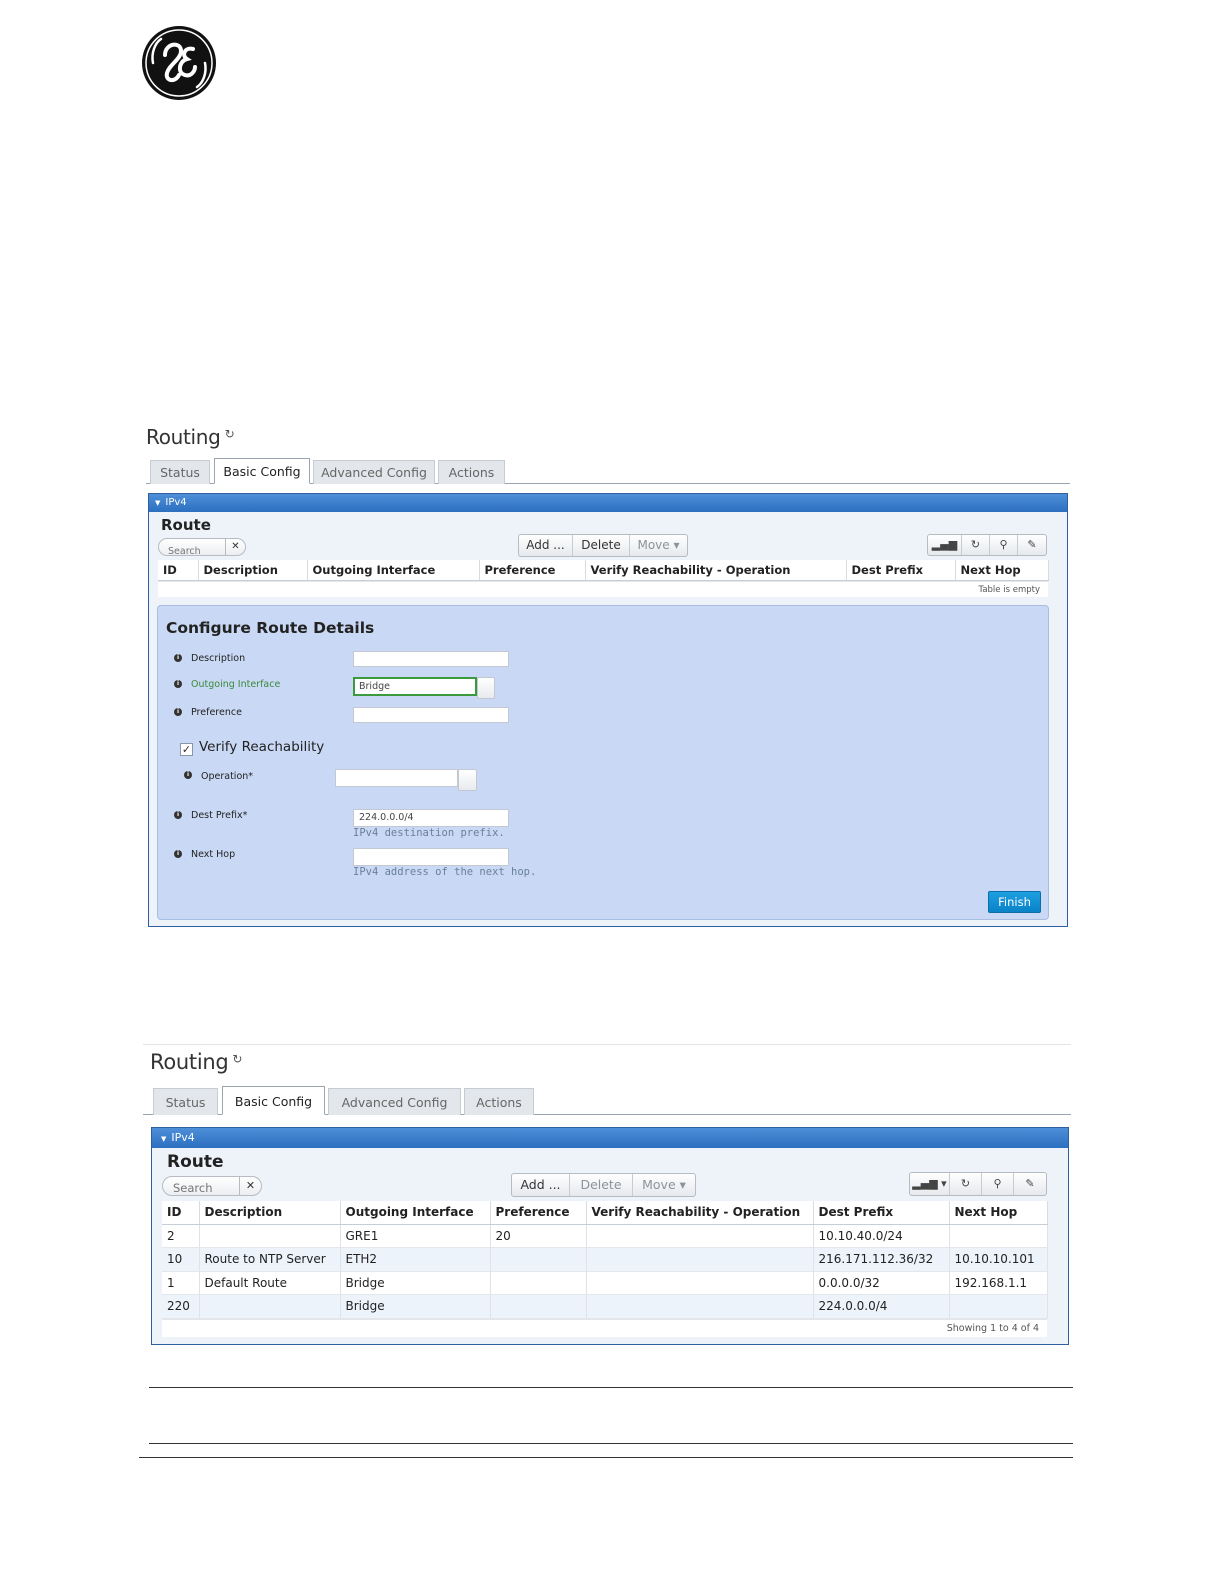 The height and width of the screenshot is (1584, 1224). What do you see at coordinates (218, 658) in the screenshot?
I see `description-label: Description` at bounding box center [218, 658].